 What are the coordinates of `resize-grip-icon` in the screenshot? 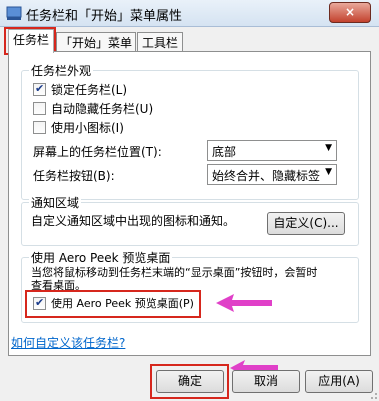 It's located at (372, 394).